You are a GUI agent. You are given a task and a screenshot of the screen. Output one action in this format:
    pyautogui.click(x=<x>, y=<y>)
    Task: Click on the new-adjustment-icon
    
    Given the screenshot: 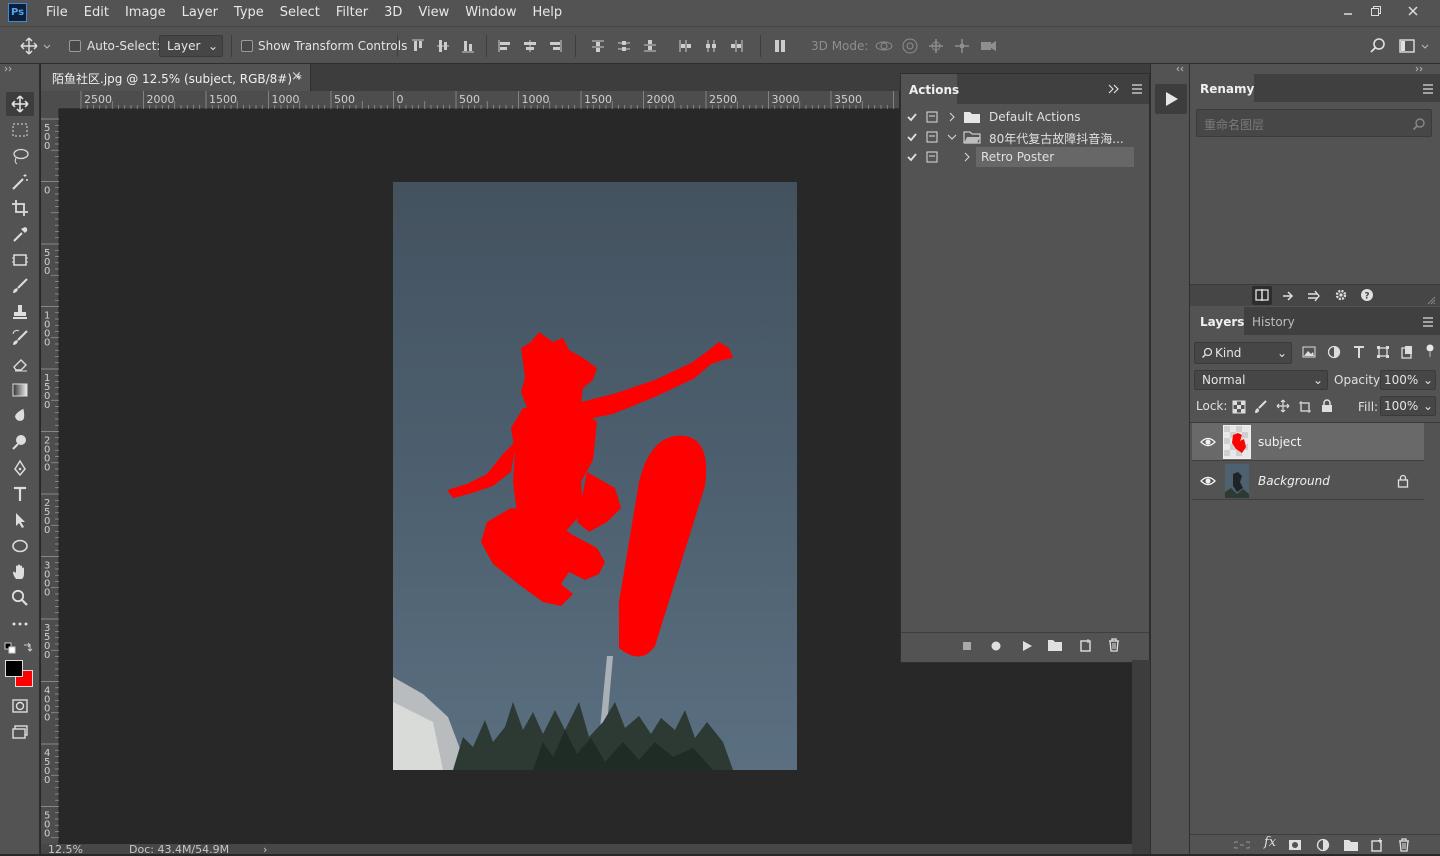 What is the action you would take?
    pyautogui.click(x=1323, y=845)
    